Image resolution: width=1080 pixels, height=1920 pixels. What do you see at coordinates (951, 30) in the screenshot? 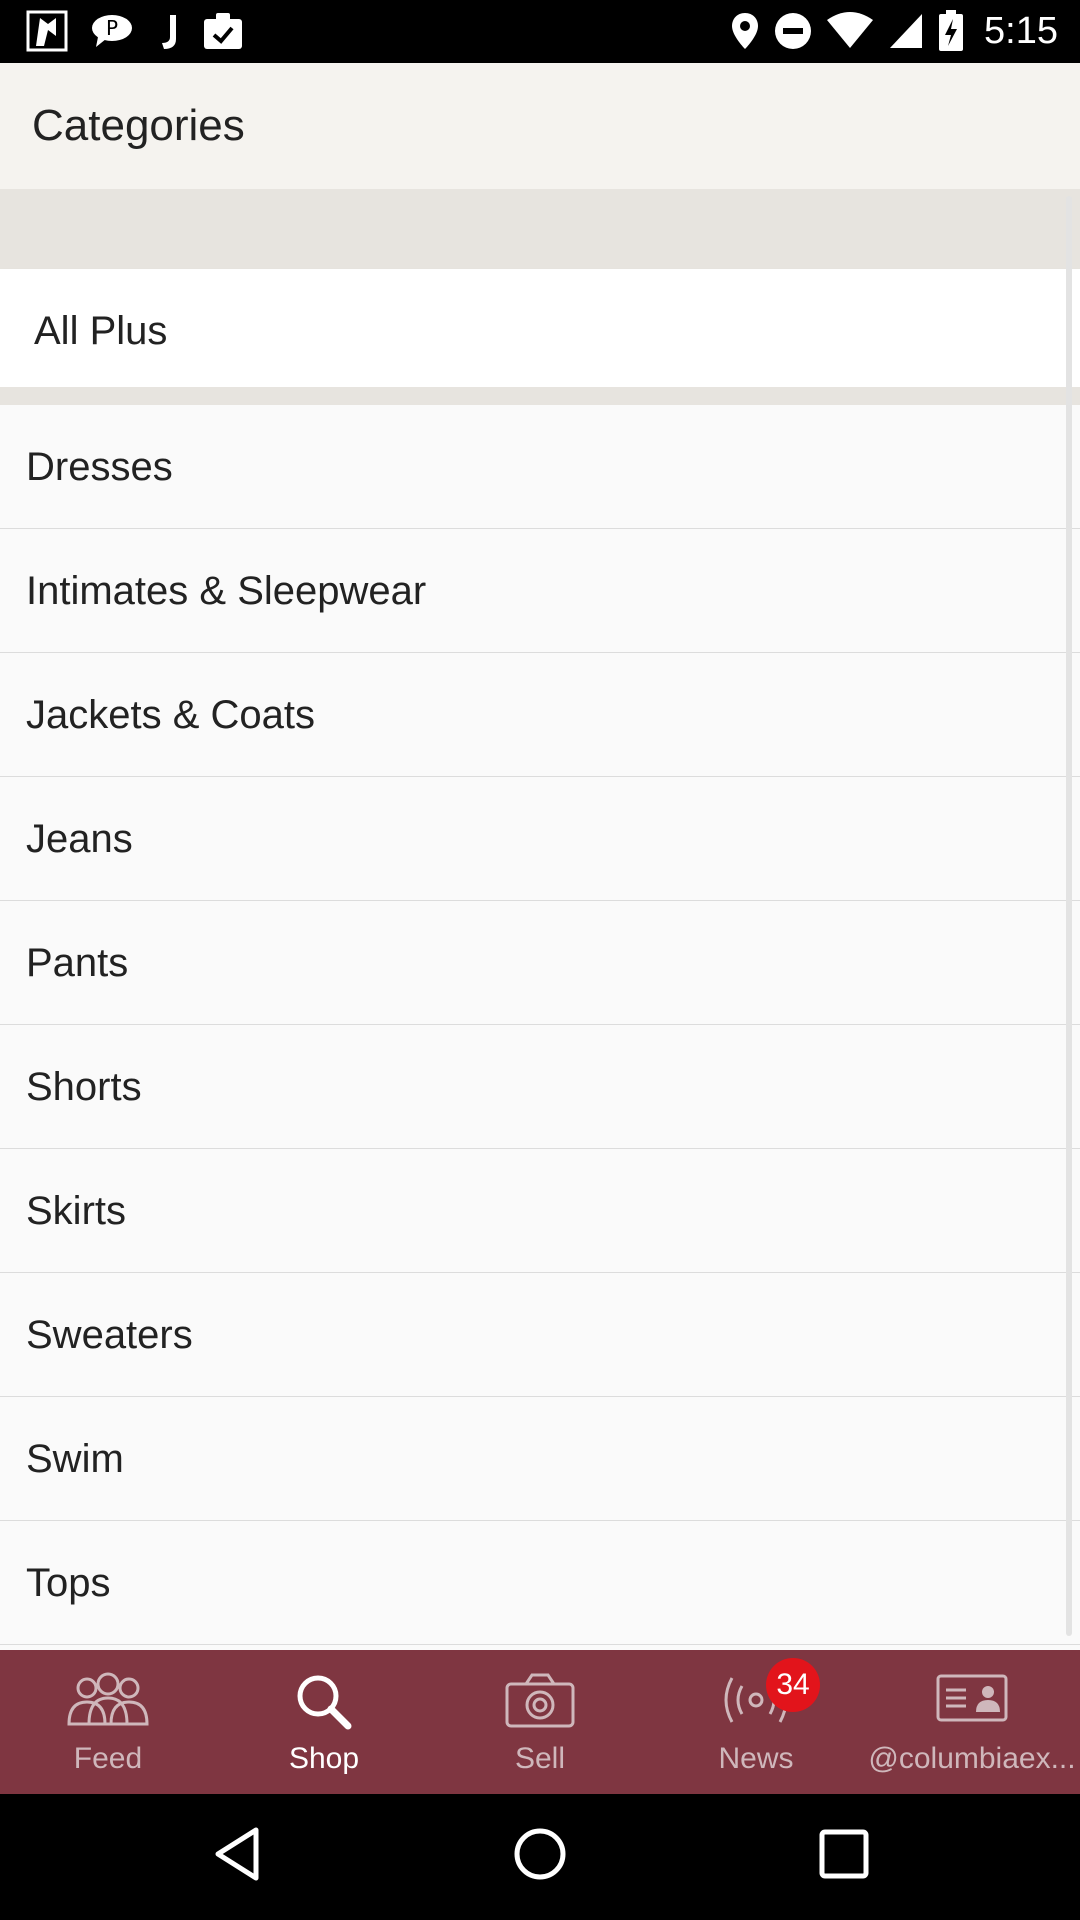
I see `battery-charging-icon` at bounding box center [951, 30].